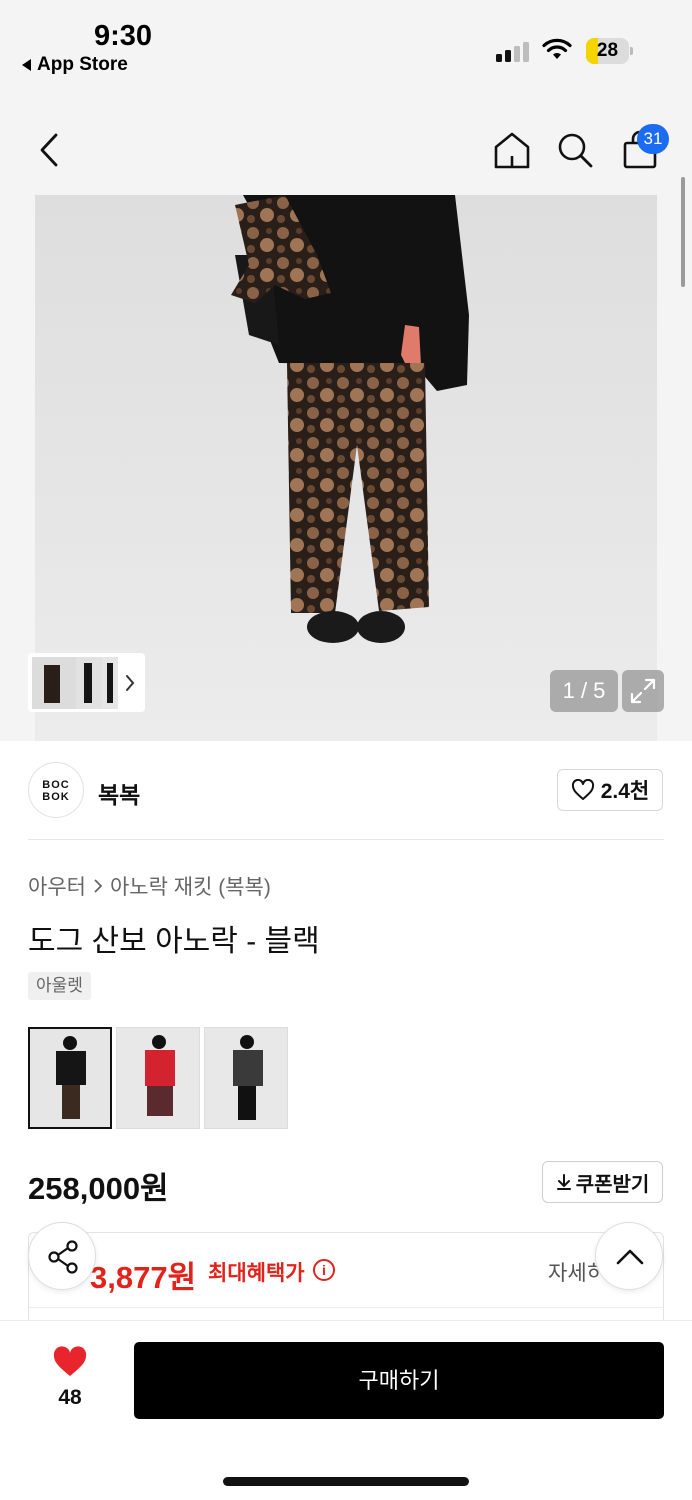 The image size is (692, 1500). What do you see at coordinates (130, 683) in the screenshot?
I see `chevron-right-icon` at bounding box center [130, 683].